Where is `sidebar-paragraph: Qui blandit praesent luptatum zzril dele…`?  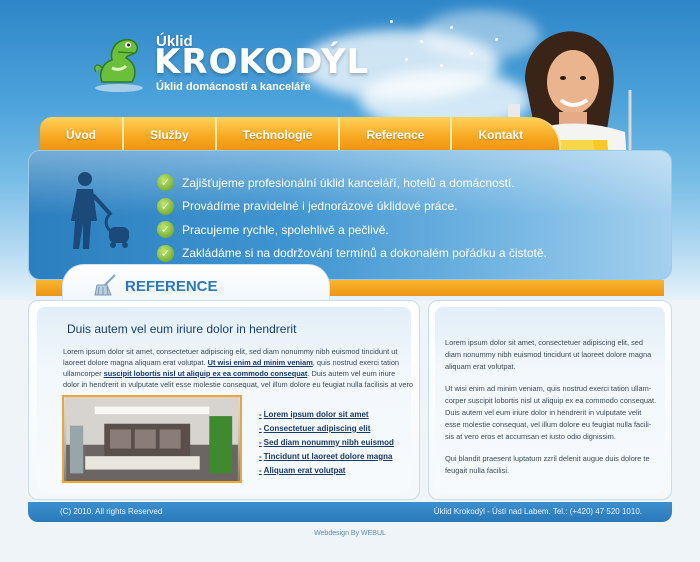 sidebar-paragraph: Qui blandit praesent luptatum zzril dele… is located at coordinates (547, 465).